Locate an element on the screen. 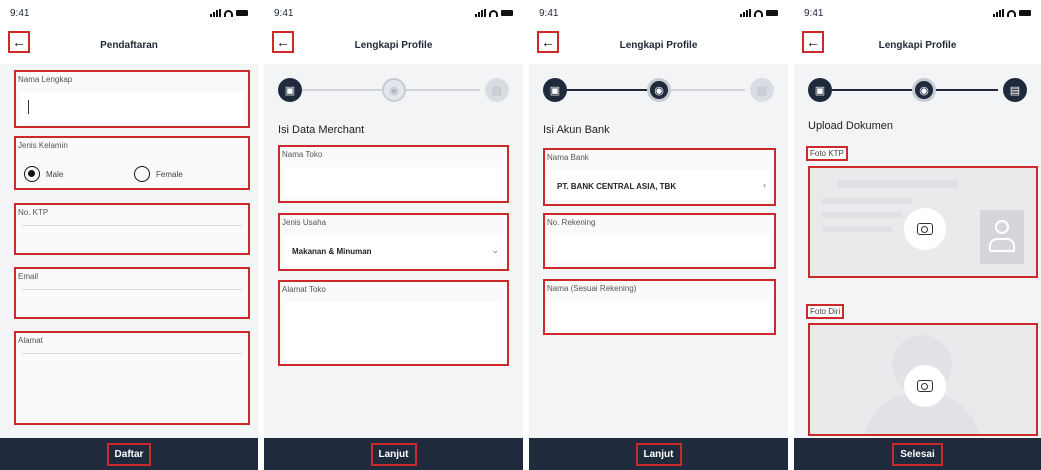 The image size is (1041, 470). nav-bar: ← Pendaftaran is located at coordinates (129, 45).